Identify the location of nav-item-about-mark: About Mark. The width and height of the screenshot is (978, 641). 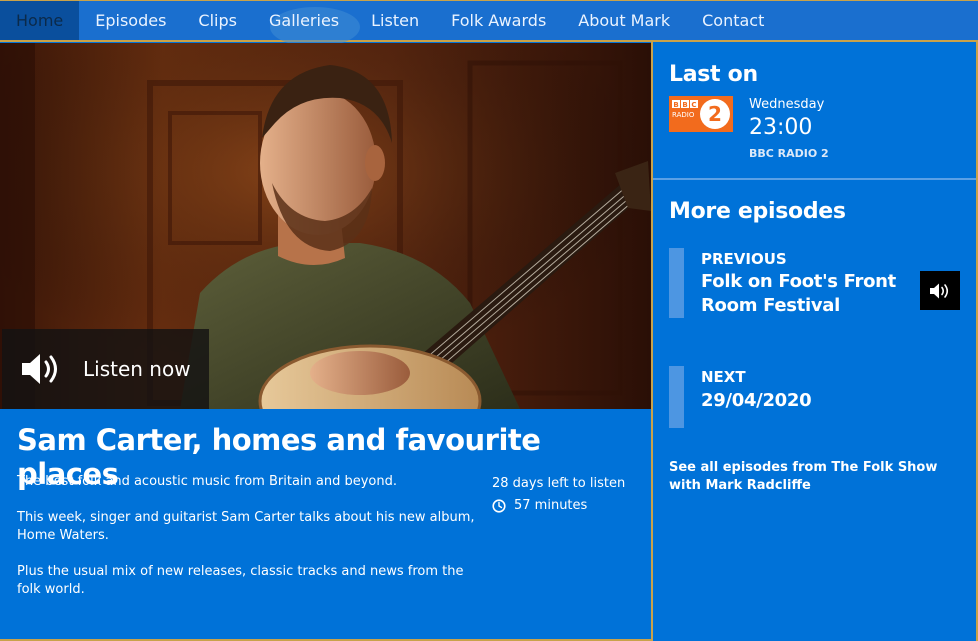
(624, 20).